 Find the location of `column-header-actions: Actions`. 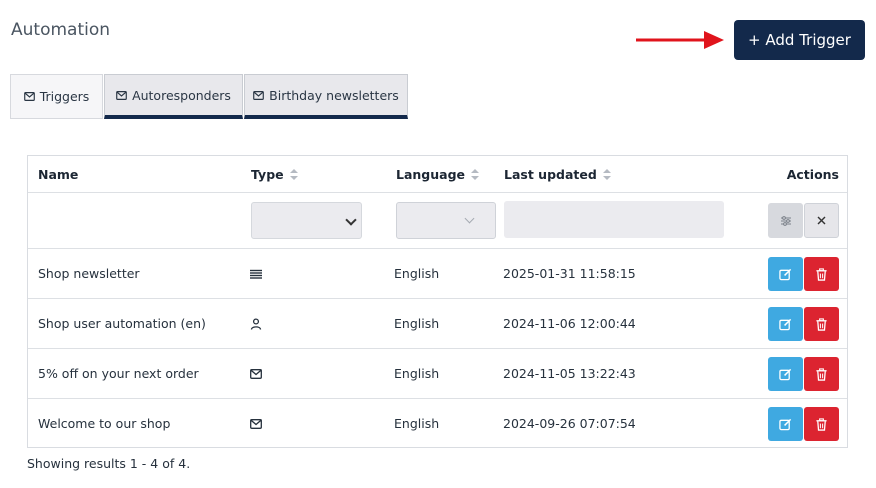

column-header-actions: Actions is located at coordinates (812, 174).